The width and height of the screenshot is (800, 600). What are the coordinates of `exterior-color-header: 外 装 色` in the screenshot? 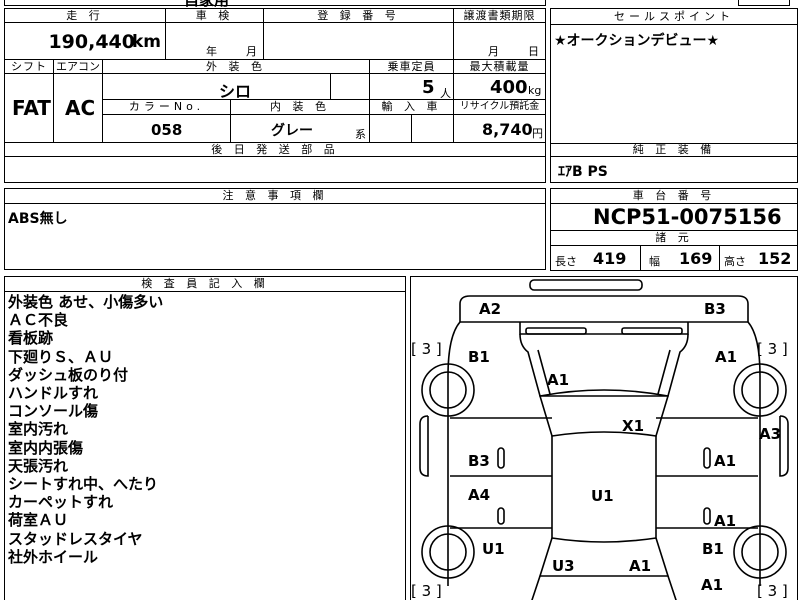 It's located at (236, 66).